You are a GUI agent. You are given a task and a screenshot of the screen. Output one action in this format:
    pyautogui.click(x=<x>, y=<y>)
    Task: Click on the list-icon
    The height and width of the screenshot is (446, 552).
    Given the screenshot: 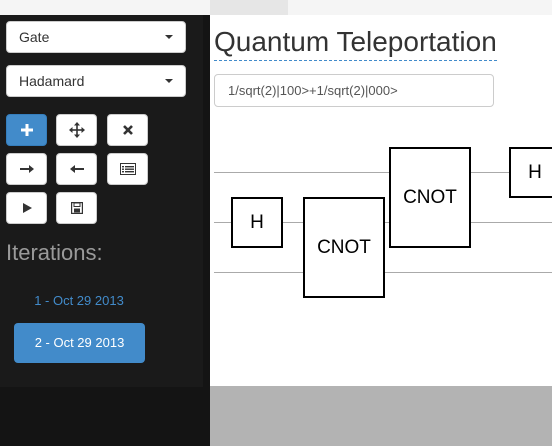 What is the action you would take?
    pyautogui.click(x=127, y=169)
    